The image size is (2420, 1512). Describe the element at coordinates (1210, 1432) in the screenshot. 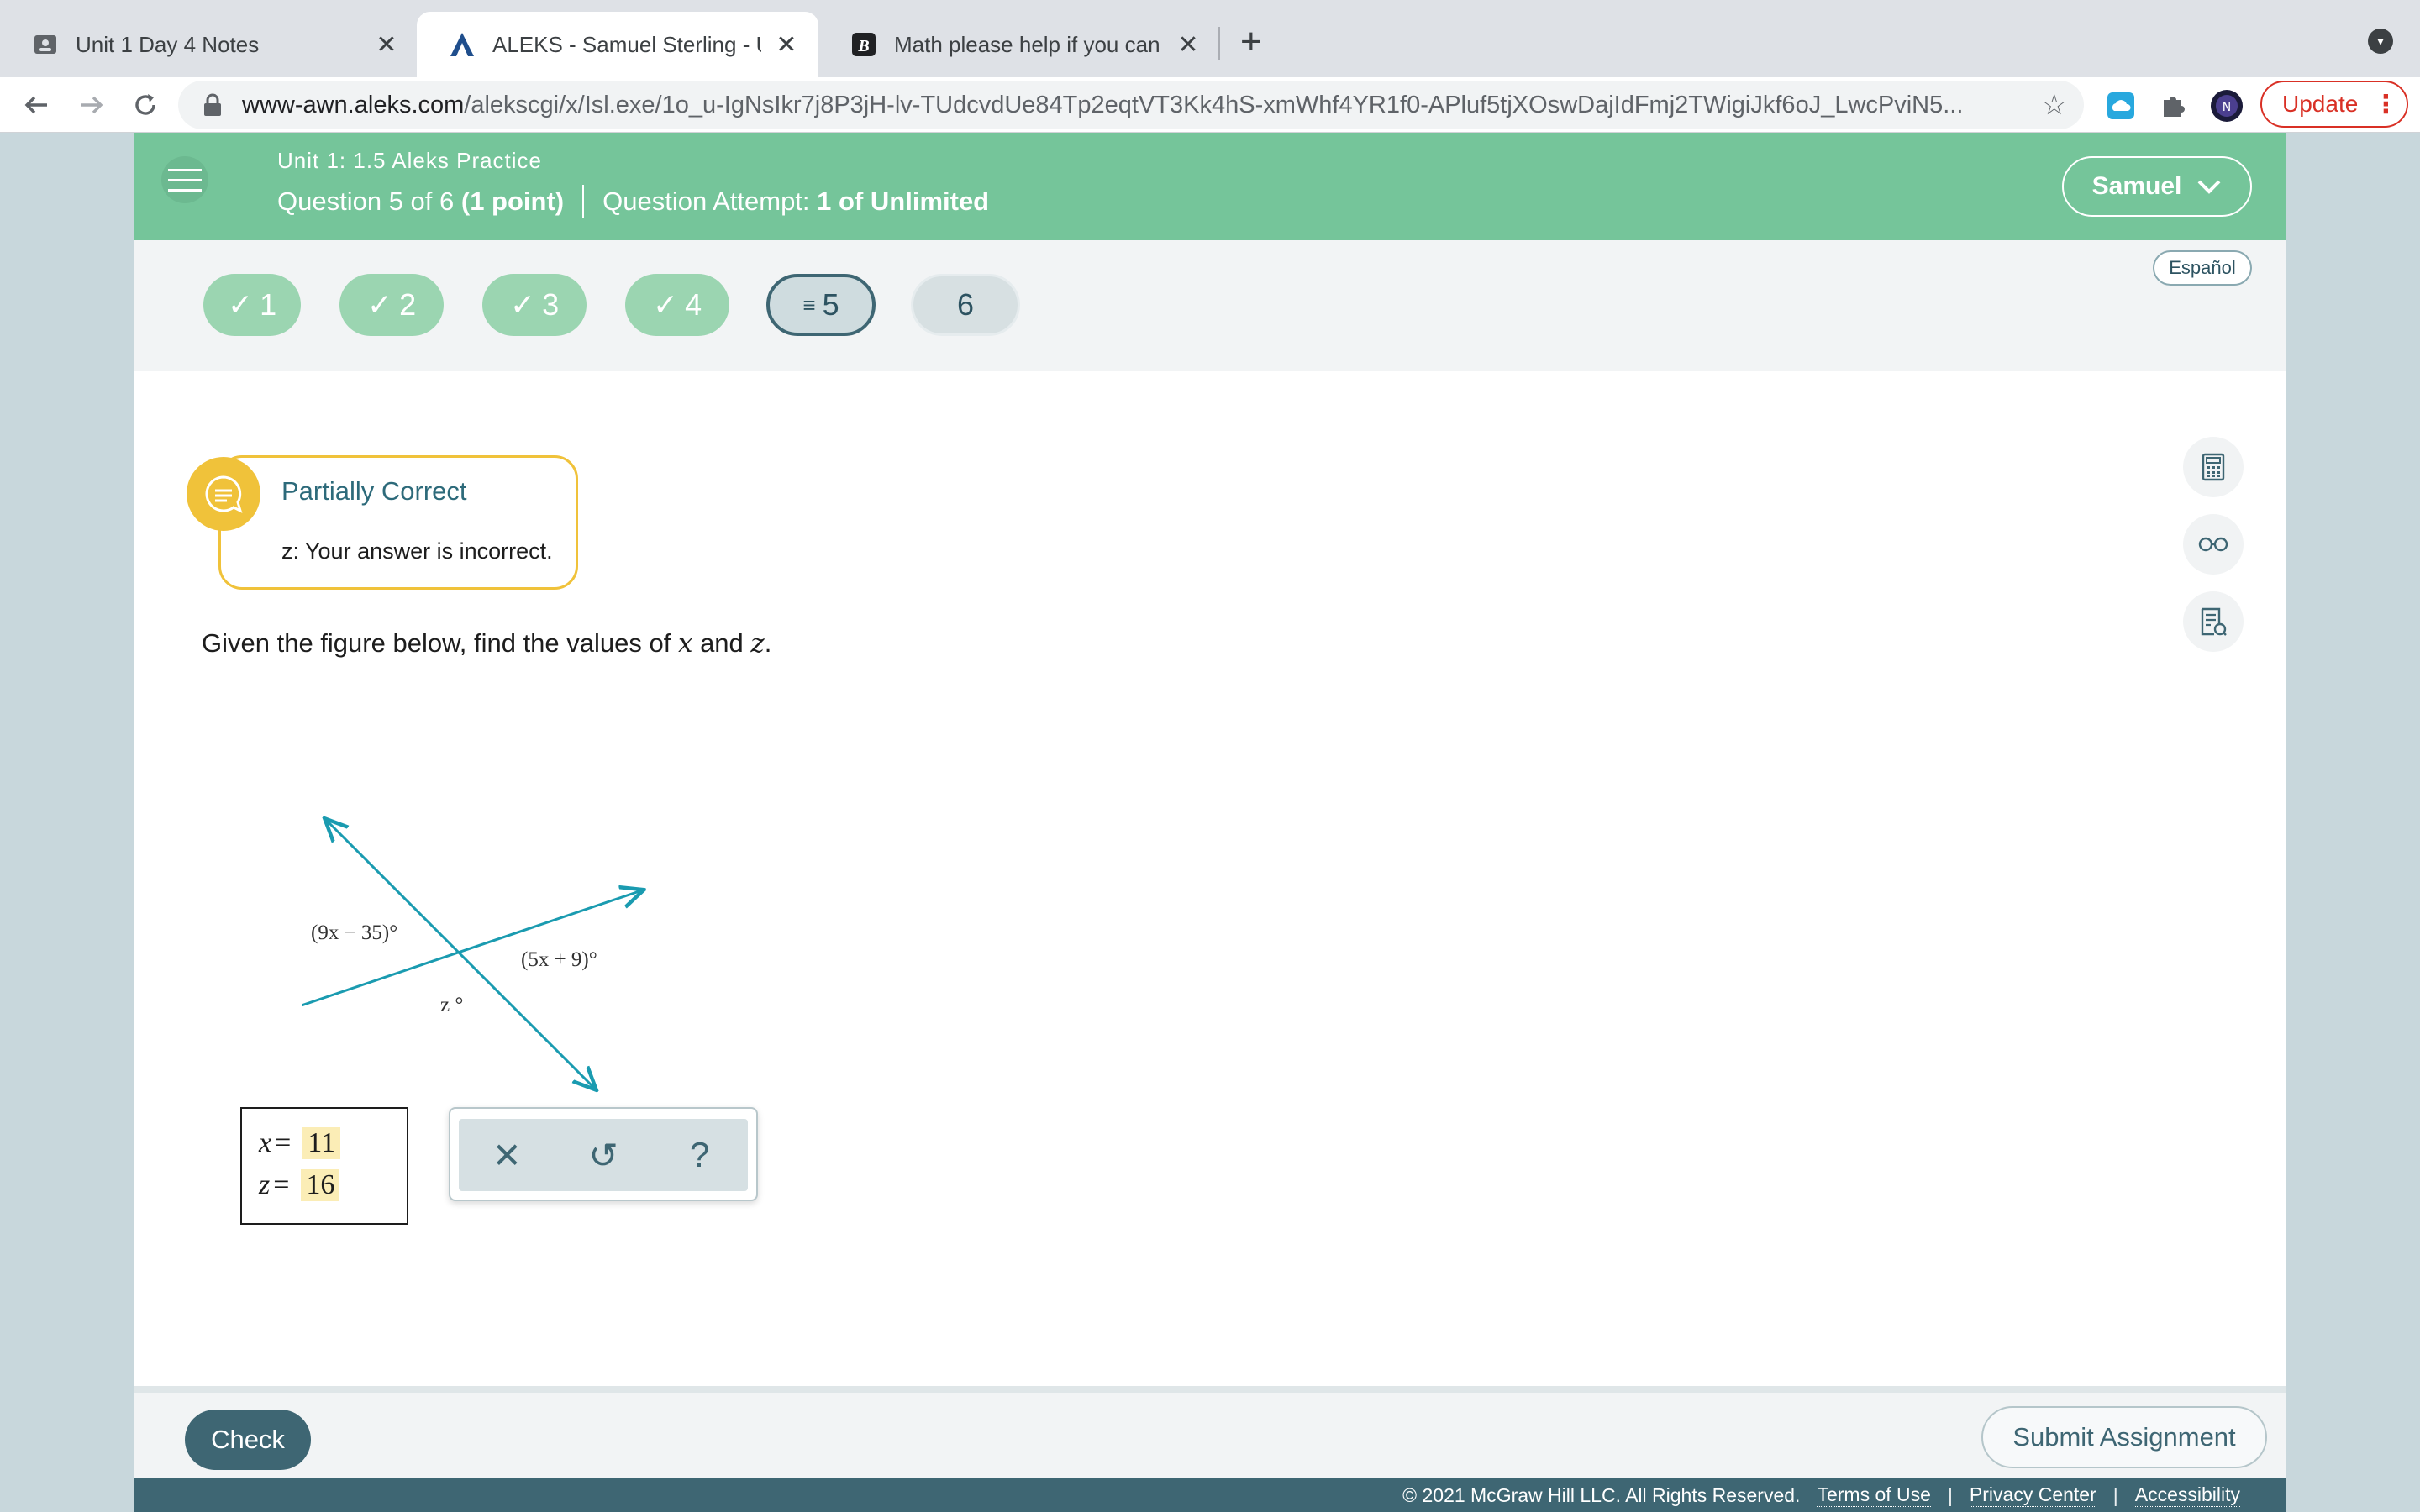

I see `action-footer: Check Submit Assignment` at that location.